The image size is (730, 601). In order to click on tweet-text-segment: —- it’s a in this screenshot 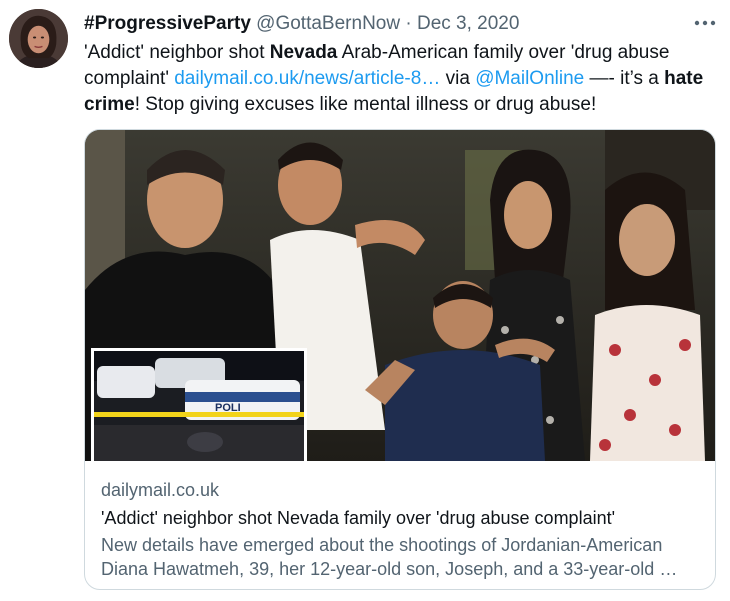, I will do `click(624, 78)`.